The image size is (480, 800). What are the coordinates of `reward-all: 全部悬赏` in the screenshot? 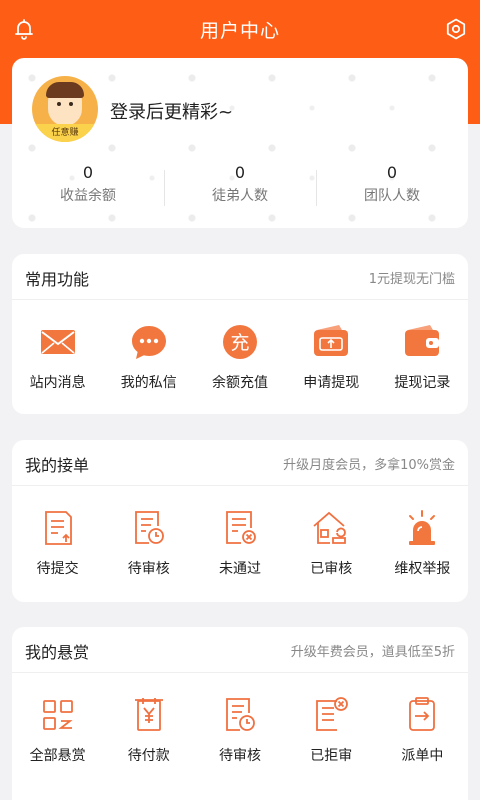 It's located at (57, 730).